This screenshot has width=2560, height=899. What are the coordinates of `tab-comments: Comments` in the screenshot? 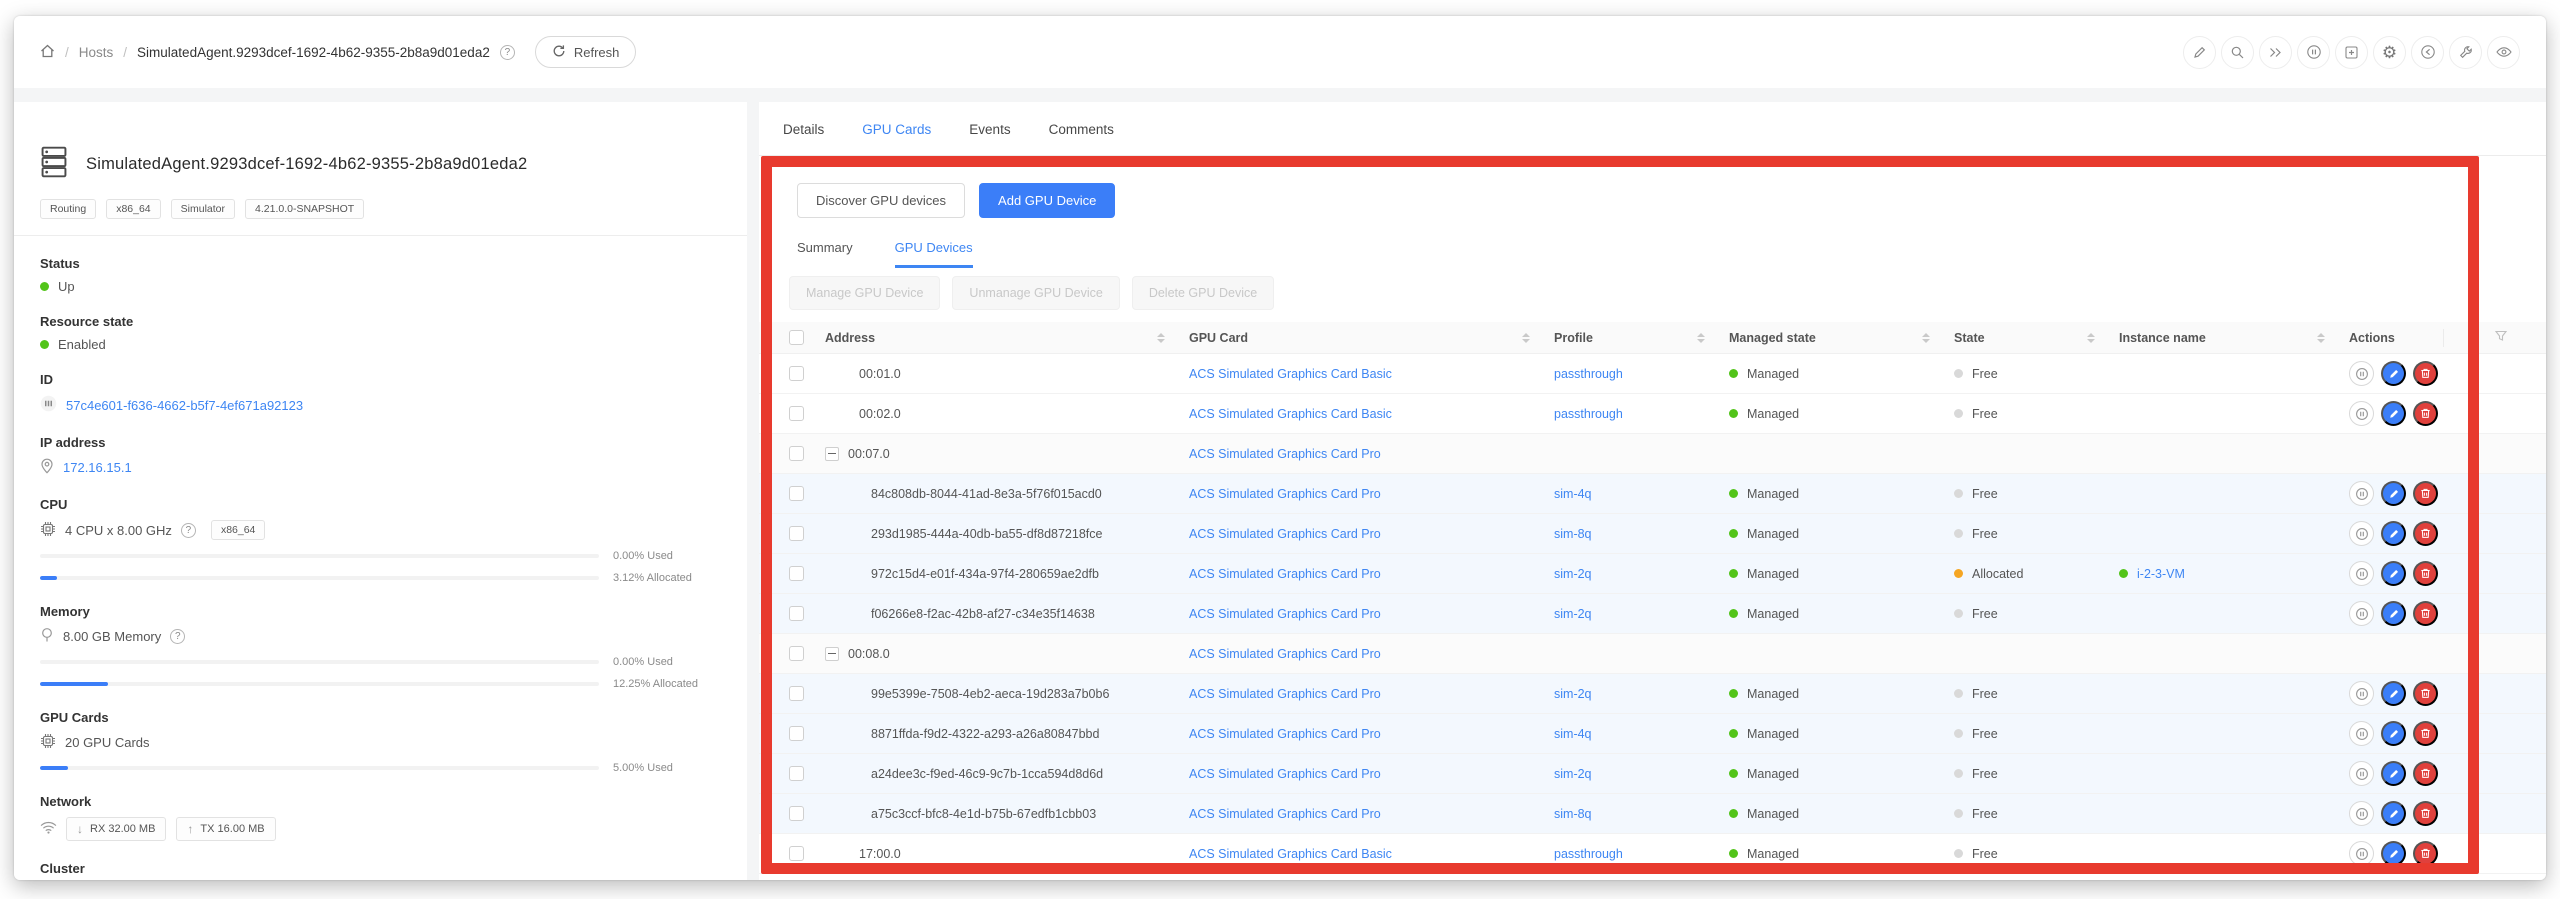 It's located at (1081, 138).